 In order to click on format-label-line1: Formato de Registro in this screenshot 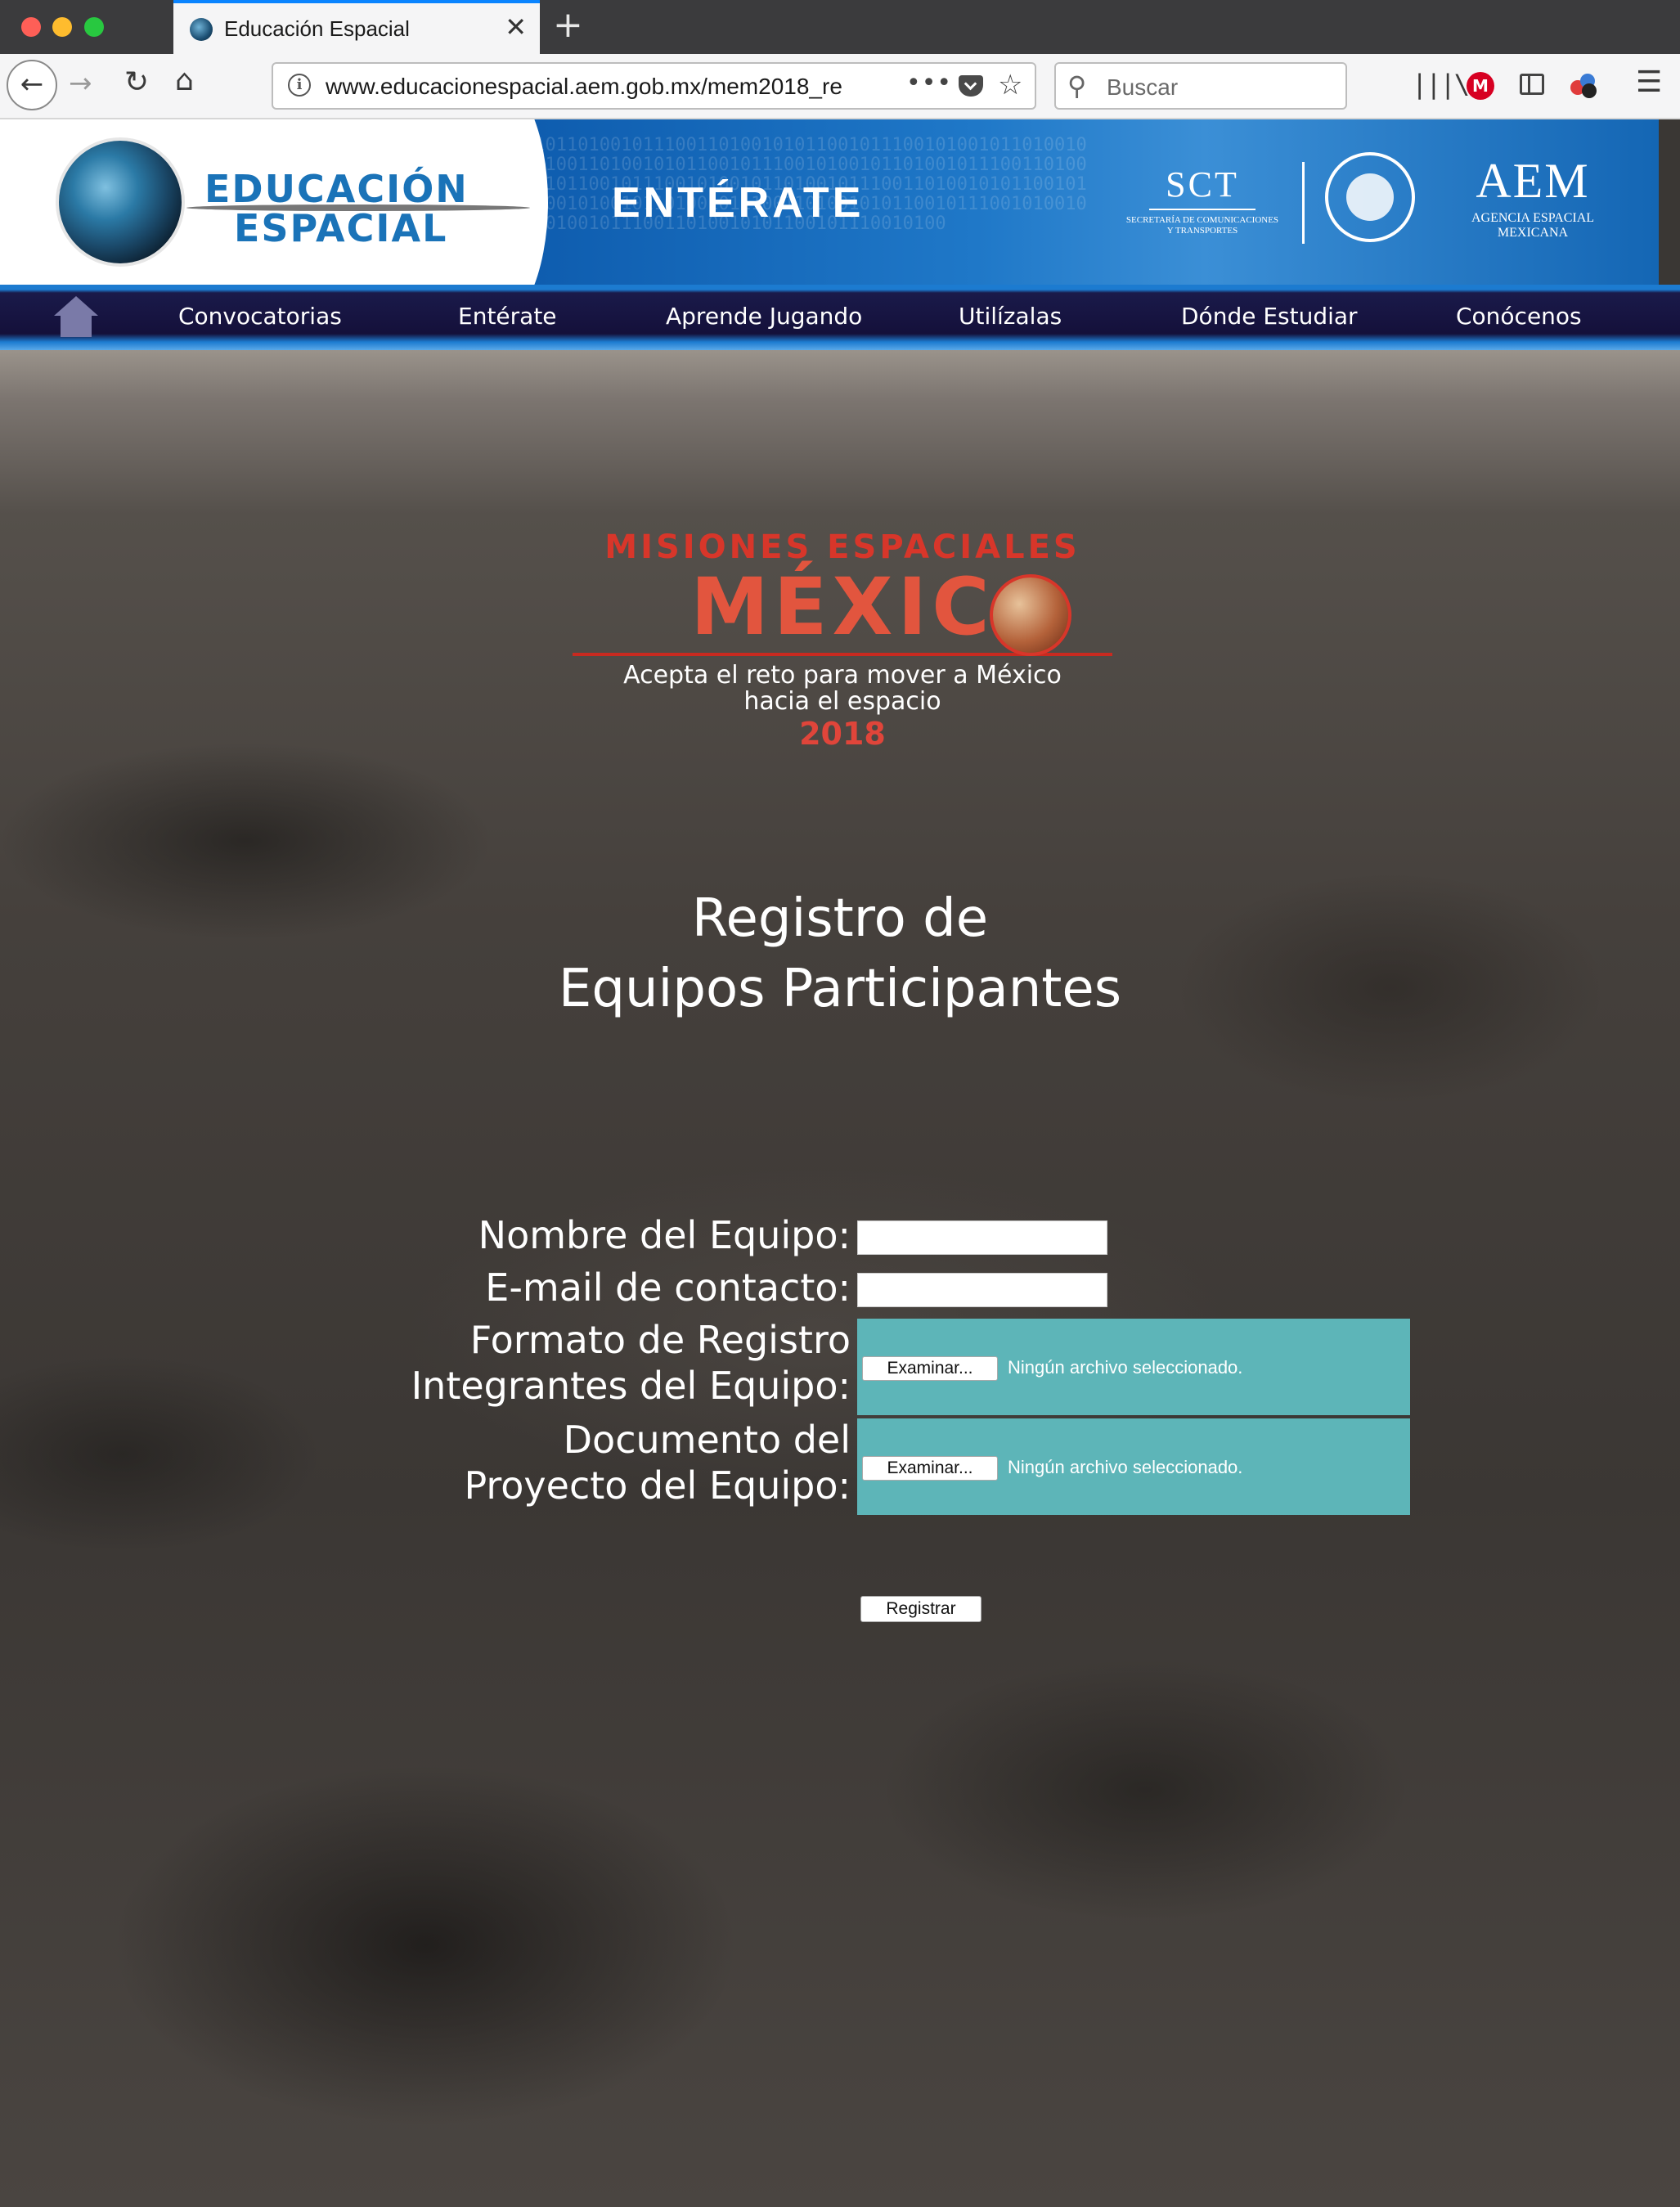, I will do `click(660, 1340)`.